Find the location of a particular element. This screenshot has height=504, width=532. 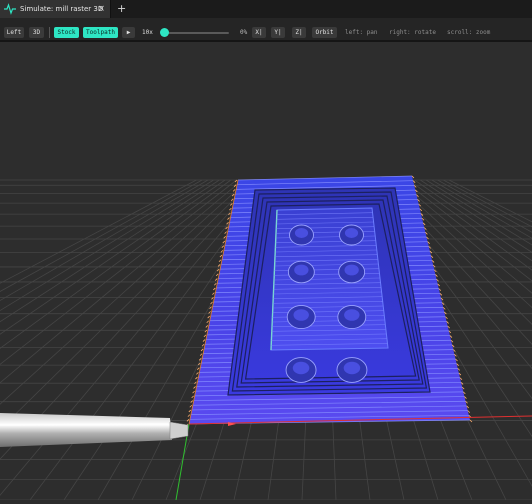

play-icon: ▶ is located at coordinates (128, 32).